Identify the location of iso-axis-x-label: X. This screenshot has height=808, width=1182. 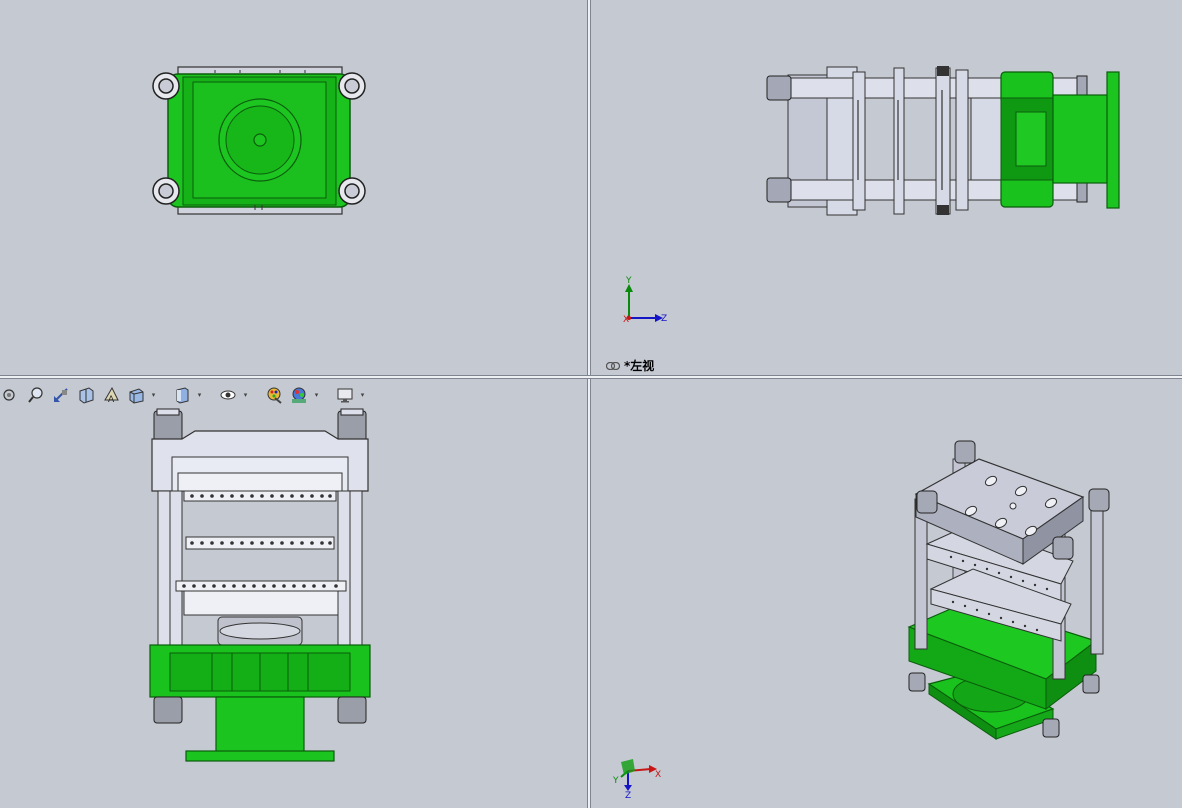
(658, 775).